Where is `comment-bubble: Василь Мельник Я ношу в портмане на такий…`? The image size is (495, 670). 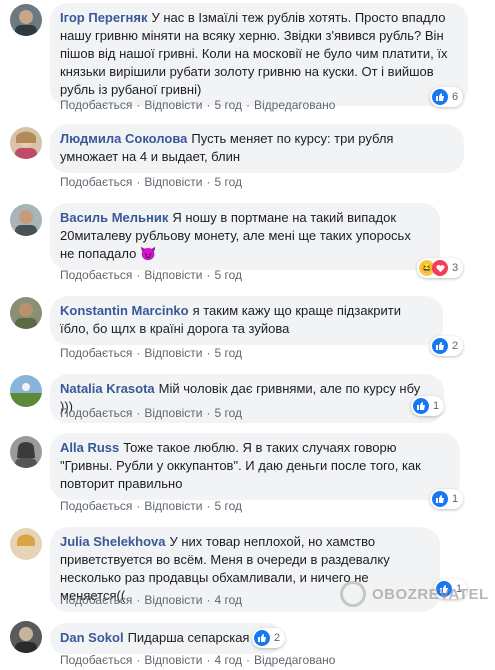
comment-bubble: Василь Мельник Я ношу в портмане на такий… is located at coordinates (245, 236).